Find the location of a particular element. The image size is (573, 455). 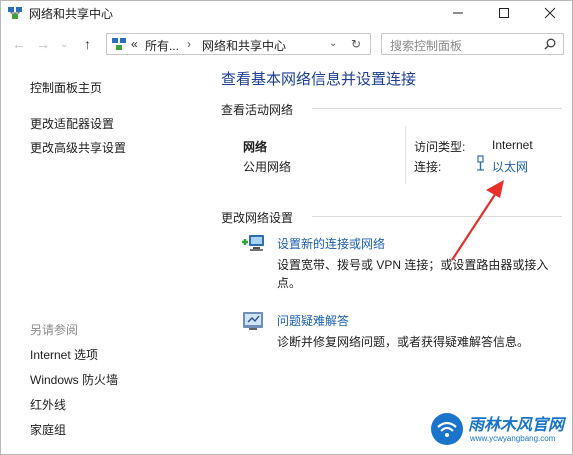

watermark: 雨林木风官网 www.ycwyangbang.com is located at coordinates (500, 430).